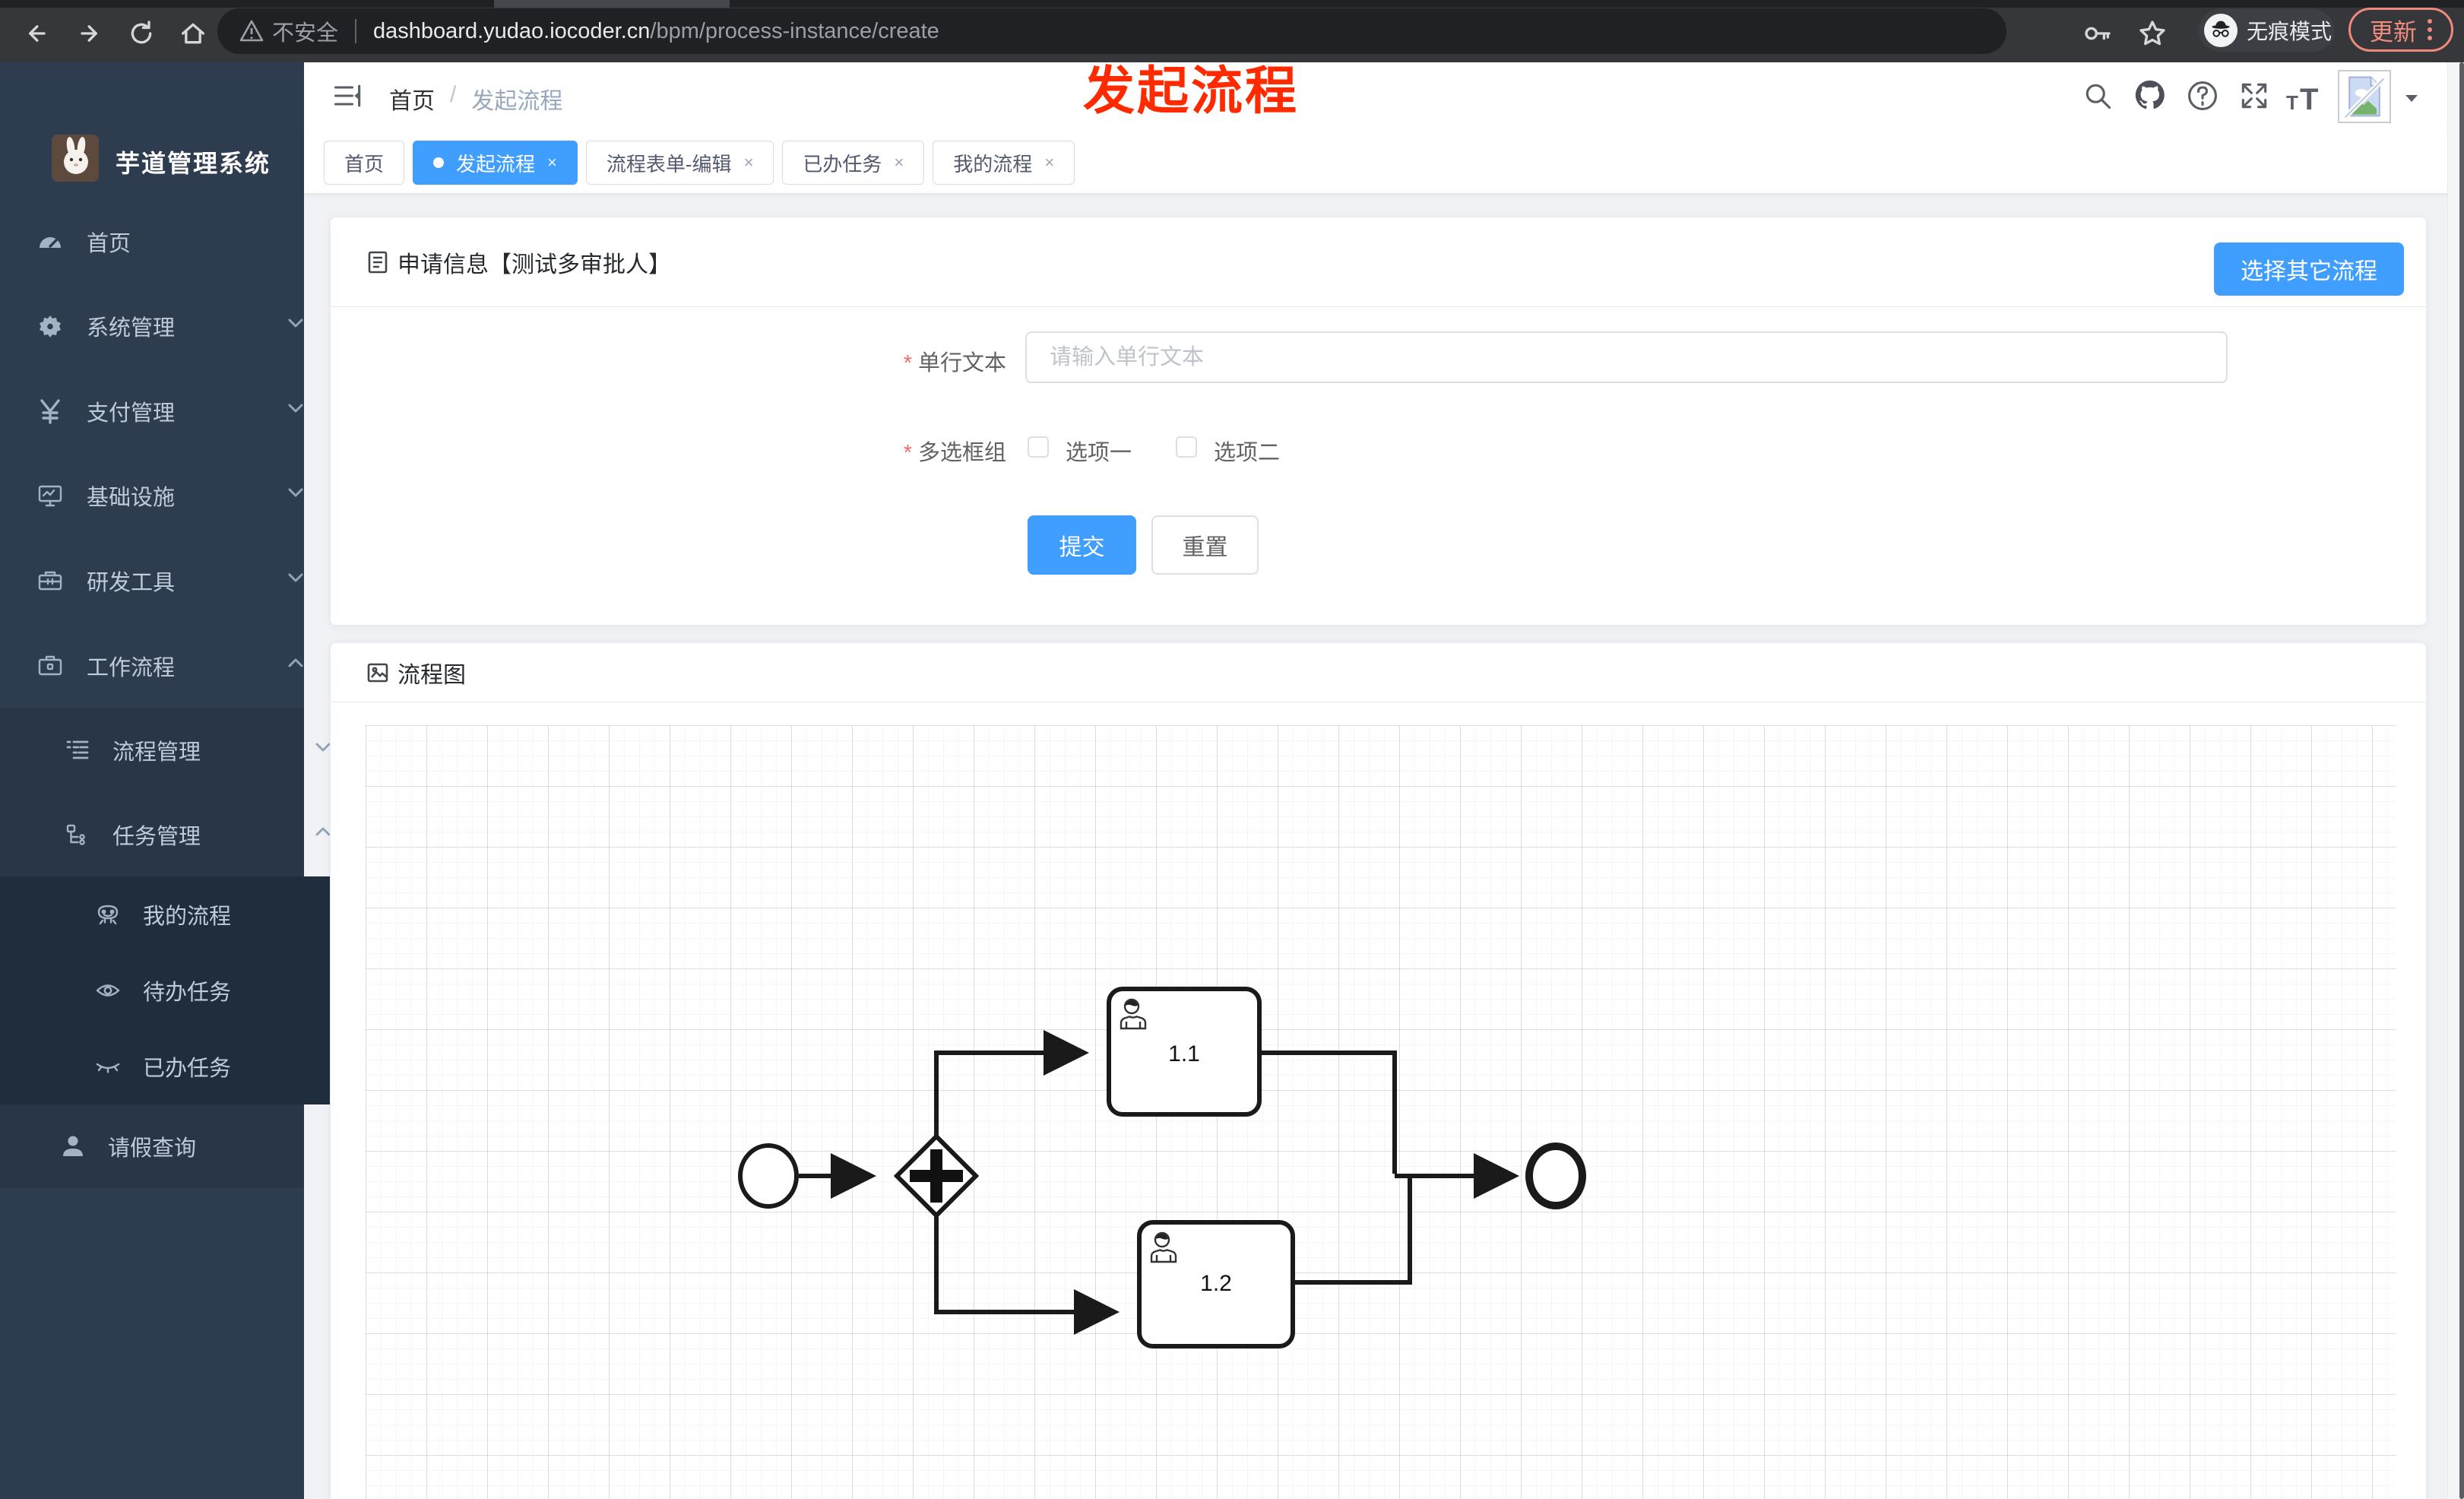 The height and width of the screenshot is (1499, 2464). Describe the element at coordinates (131, 328) in the screenshot. I see `sidebar-item-label: 系统管理` at that location.